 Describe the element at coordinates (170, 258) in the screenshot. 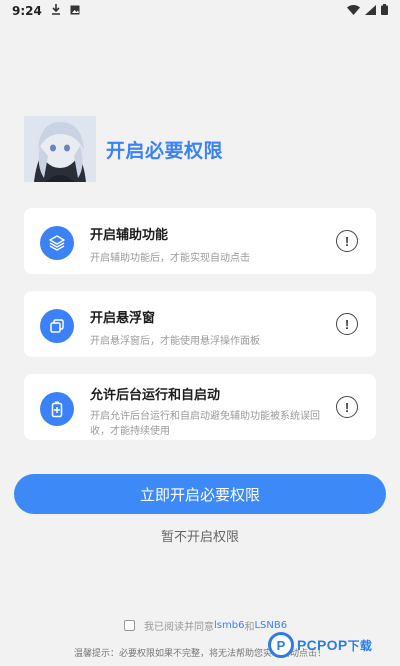

I see `card-description: 开启辅助功能后，才能实现自动点击` at that location.